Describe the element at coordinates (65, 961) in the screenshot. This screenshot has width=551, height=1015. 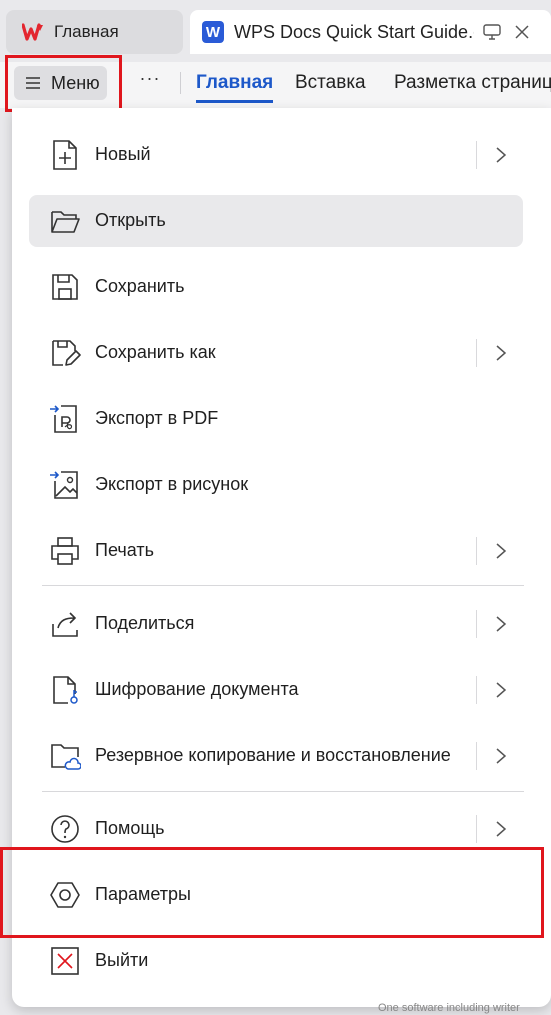
I see `exit-icon` at that location.